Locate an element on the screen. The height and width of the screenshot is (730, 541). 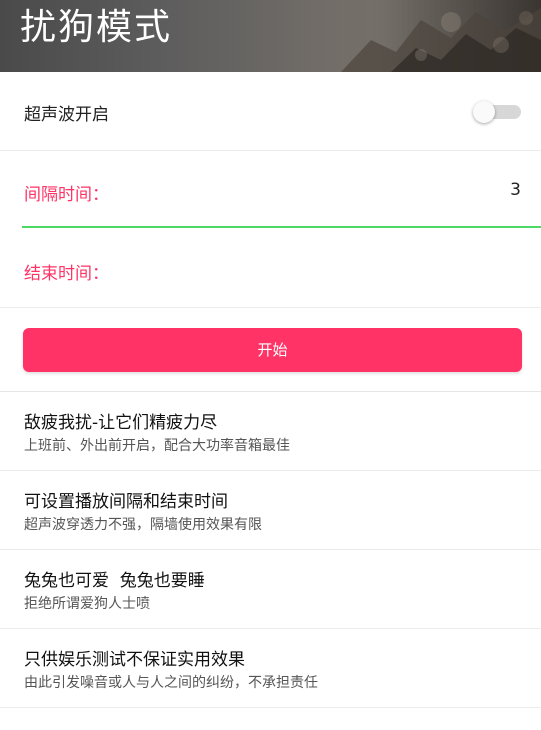
list-item-title: 只供娱乐测试不保证实用效果 is located at coordinates (134, 660).